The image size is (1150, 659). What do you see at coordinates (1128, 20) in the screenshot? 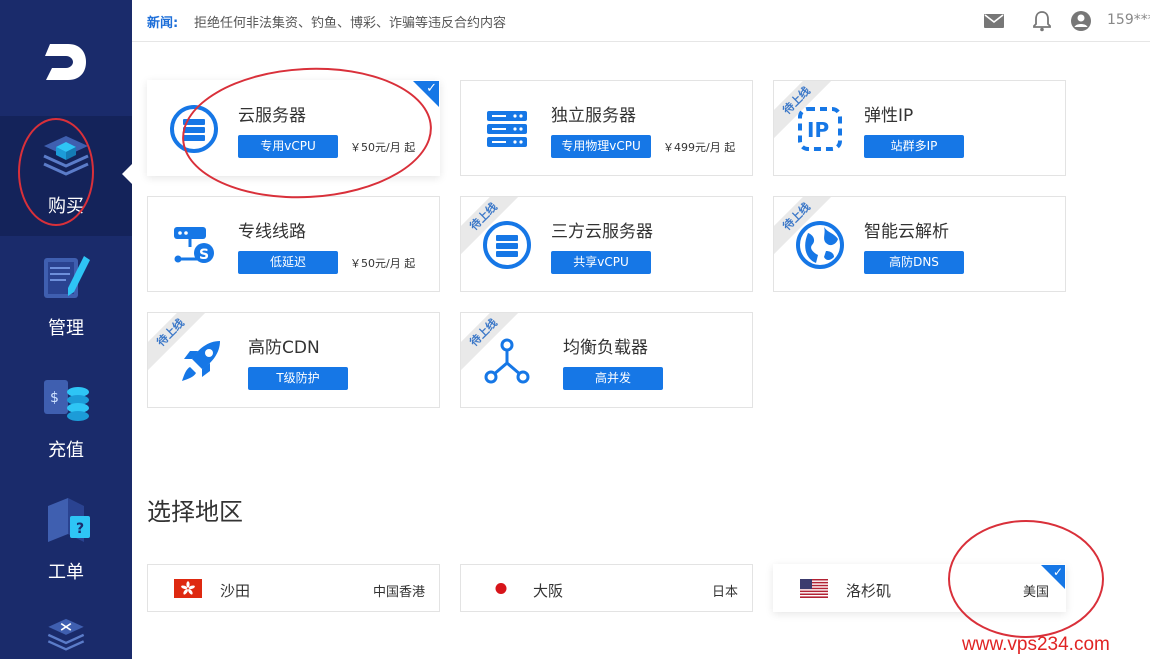
I see `user-name: 159***` at bounding box center [1128, 20].